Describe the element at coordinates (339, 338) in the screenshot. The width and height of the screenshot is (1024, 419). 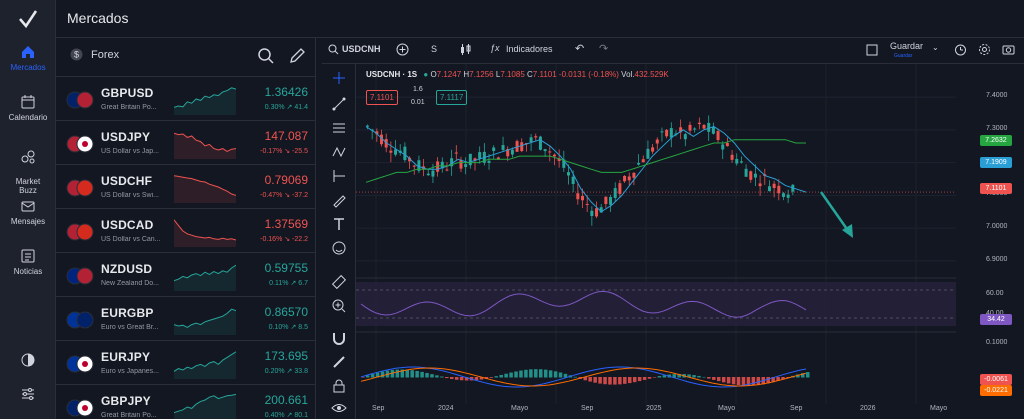
I see `magnet-icon` at that location.